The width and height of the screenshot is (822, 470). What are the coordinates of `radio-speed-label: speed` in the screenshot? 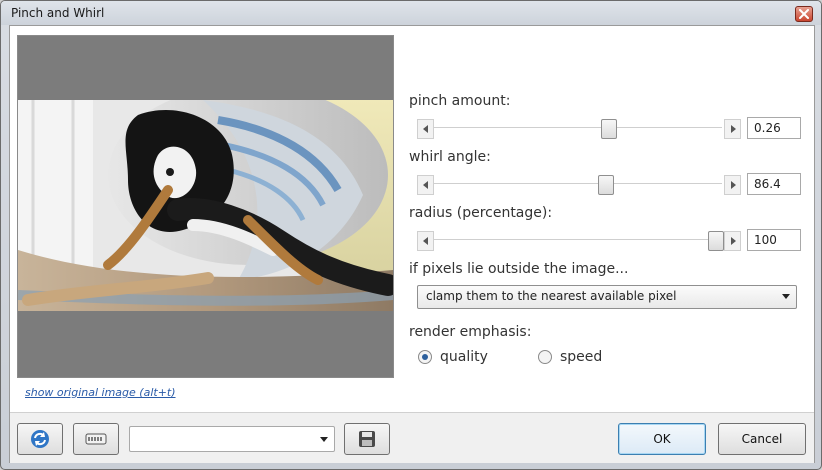 It's located at (581, 357).